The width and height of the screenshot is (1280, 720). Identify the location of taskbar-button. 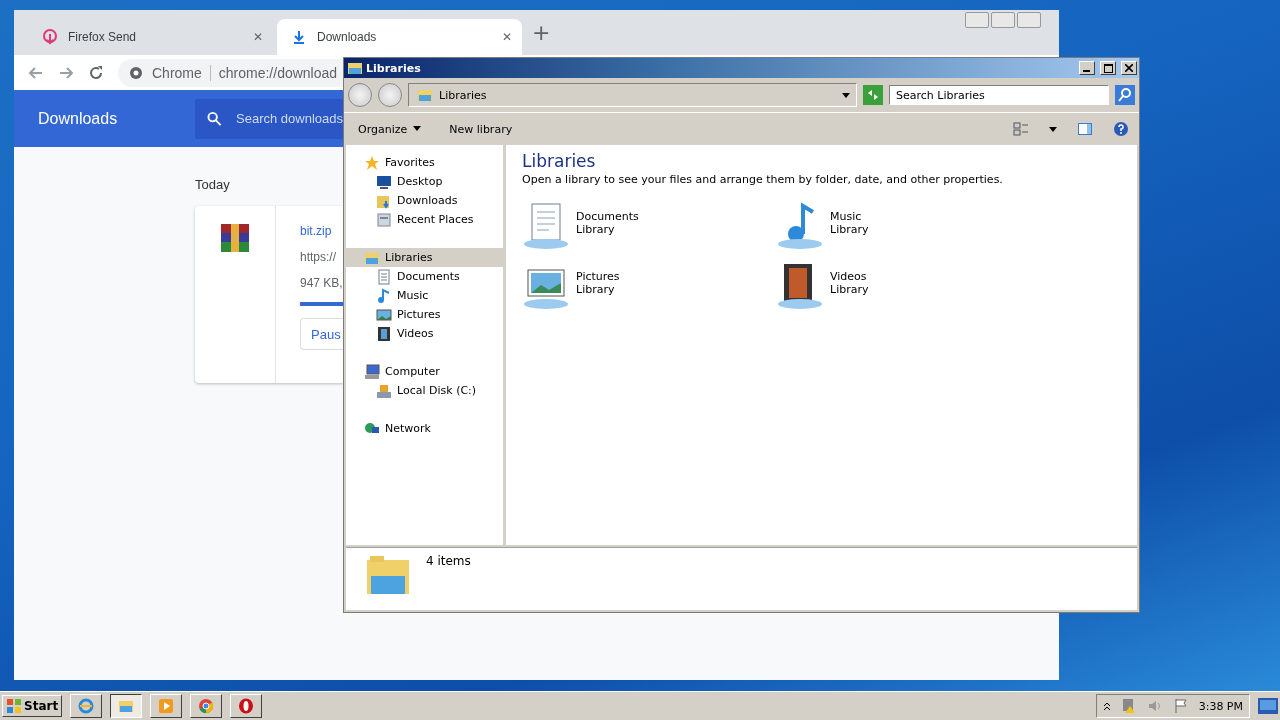
(126, 706).